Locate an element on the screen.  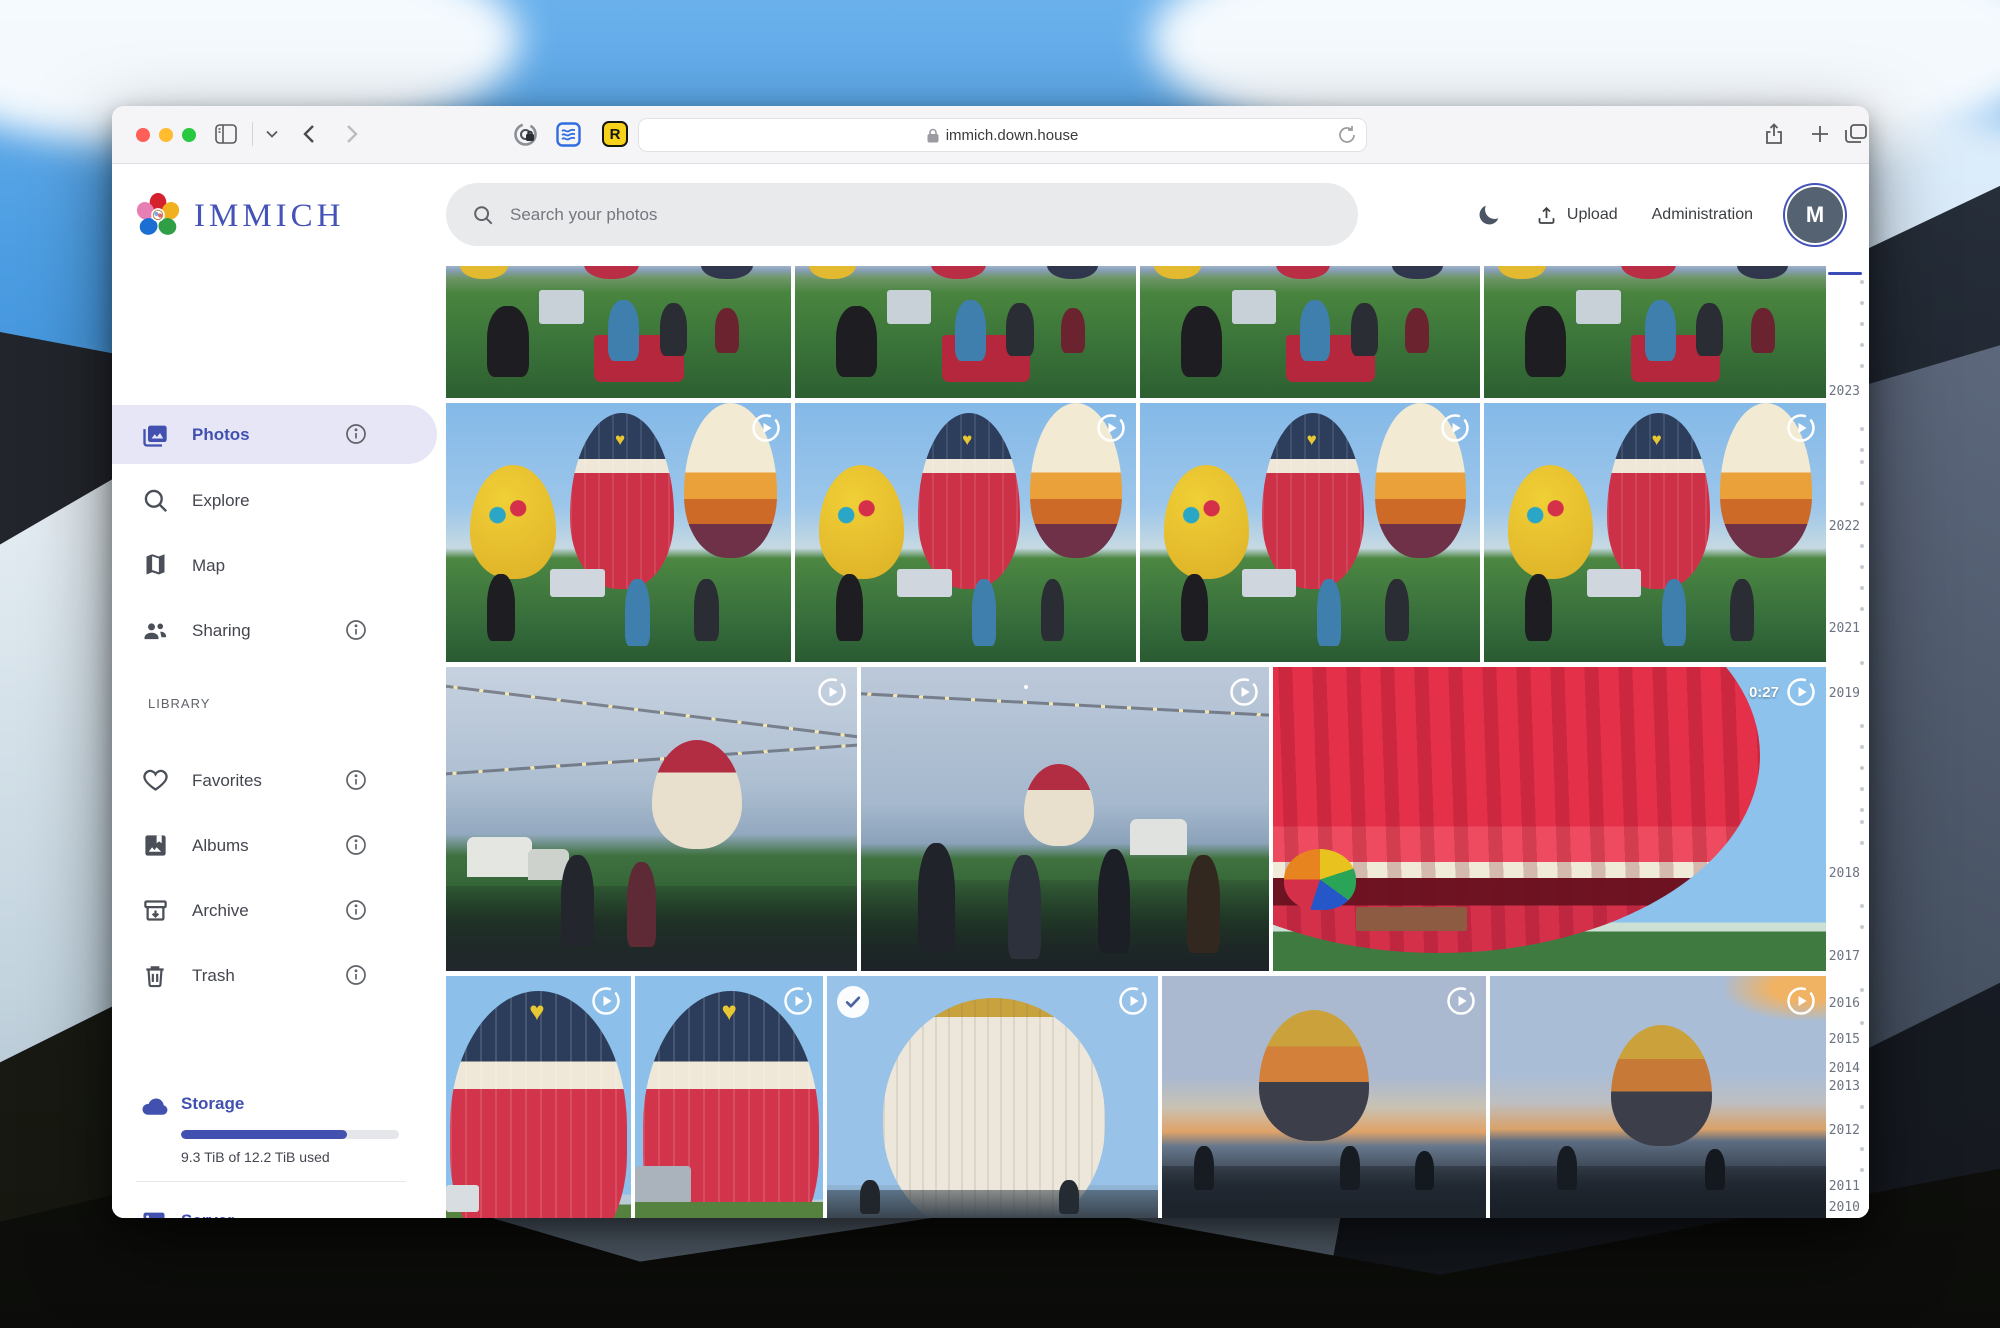
sidebar-item-archive: Archive is located at coordinates (274, 910).